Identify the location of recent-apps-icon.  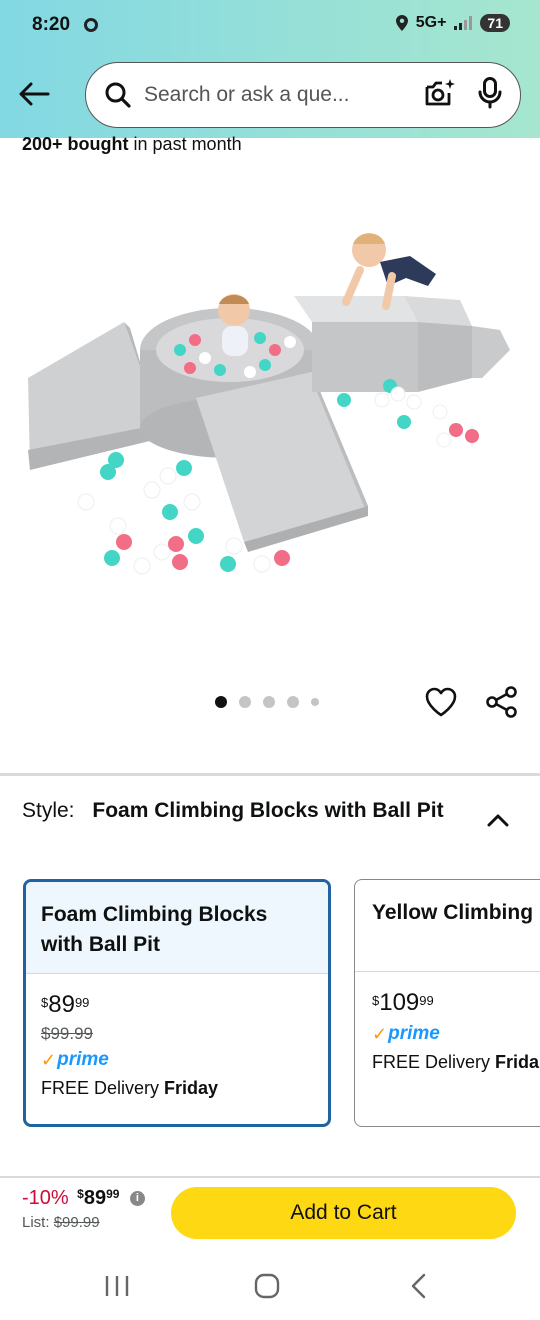
(117, 1286).